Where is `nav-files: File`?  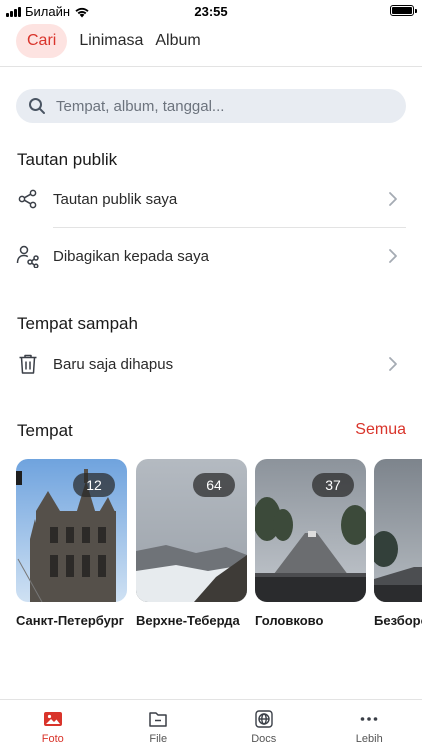 nav-files: File is located at coordinates (159, 725).